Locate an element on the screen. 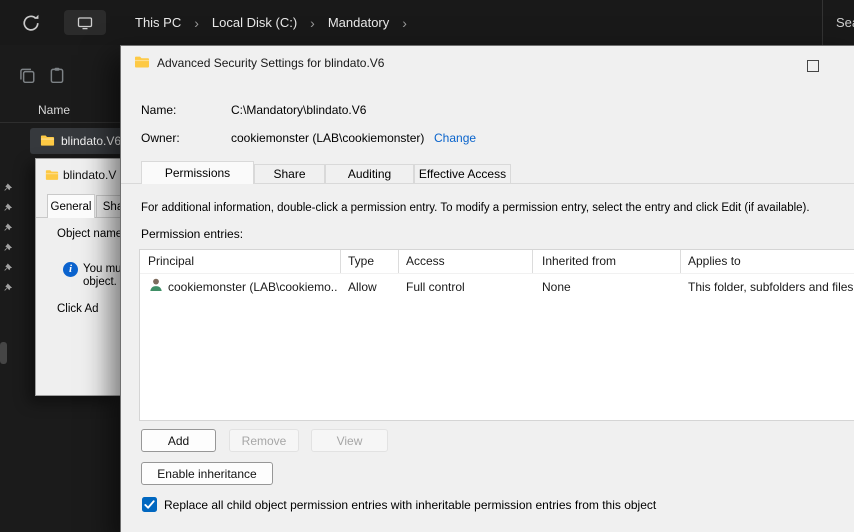 This screenshot has width=854, height=532. add-button: Add is located at coordinates (178, 440).